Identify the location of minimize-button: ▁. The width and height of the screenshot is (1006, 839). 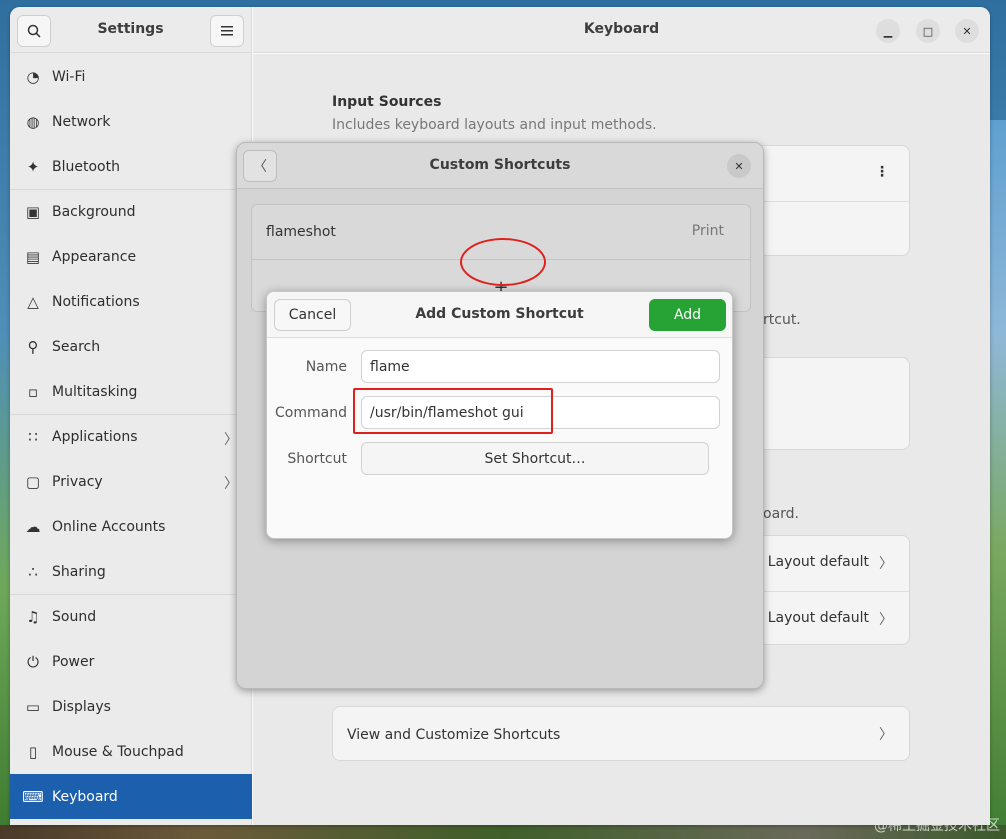
(888, 31).